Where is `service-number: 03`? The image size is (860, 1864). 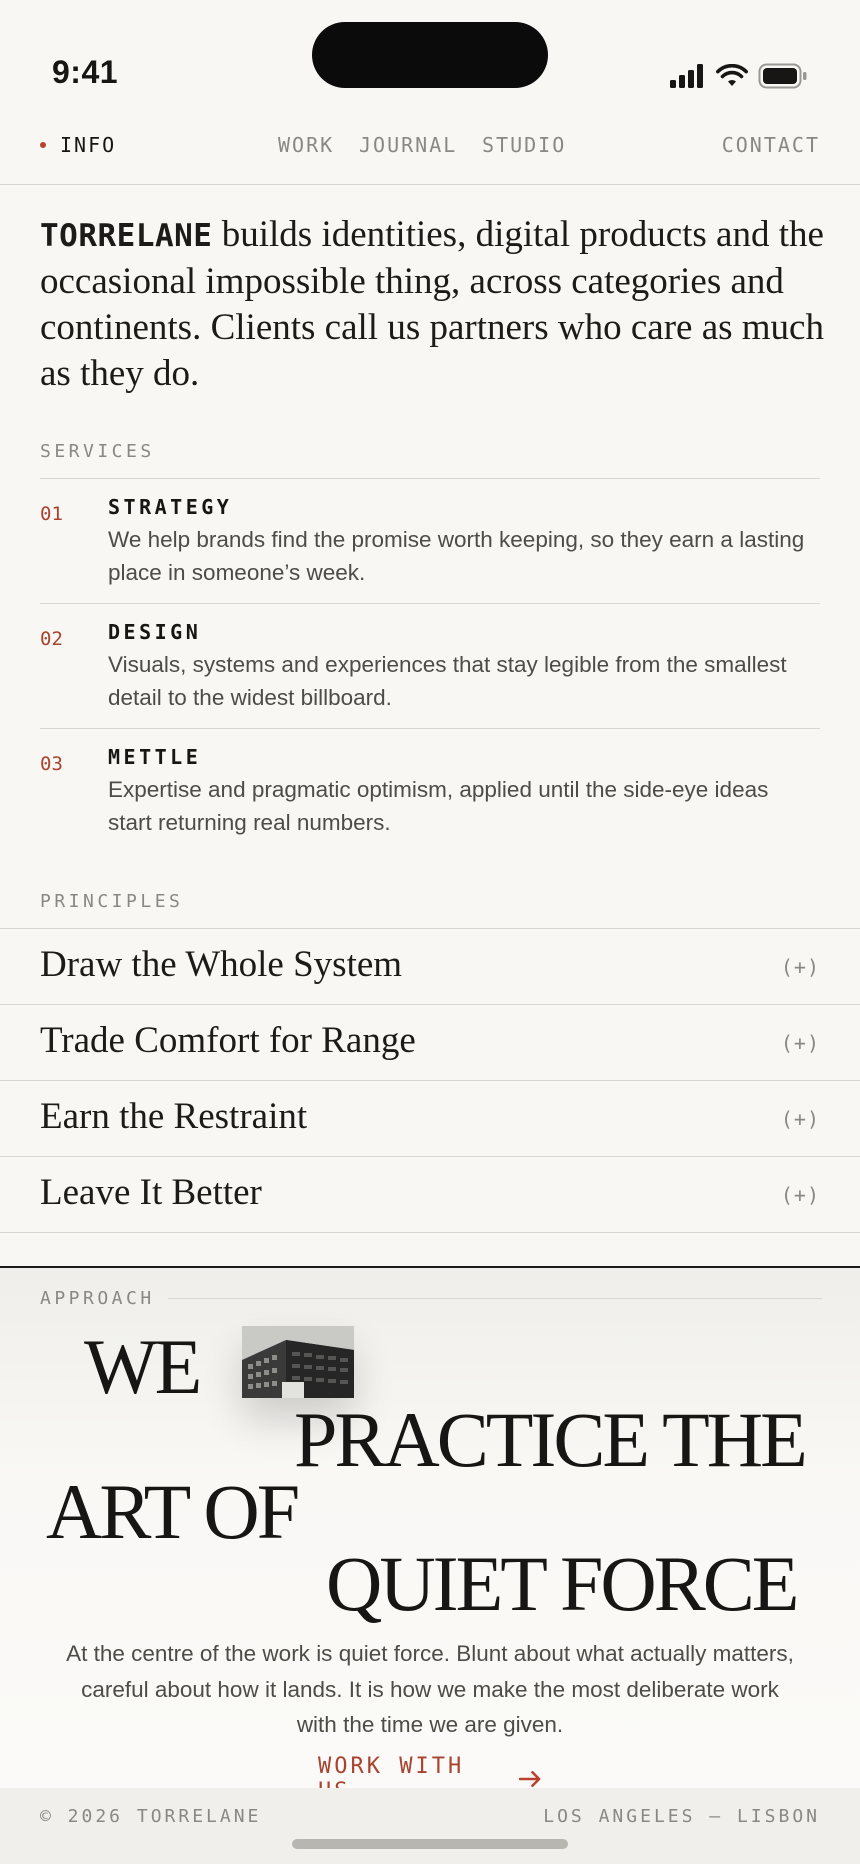
service-number: 03 is located at coordinates (51, 764).